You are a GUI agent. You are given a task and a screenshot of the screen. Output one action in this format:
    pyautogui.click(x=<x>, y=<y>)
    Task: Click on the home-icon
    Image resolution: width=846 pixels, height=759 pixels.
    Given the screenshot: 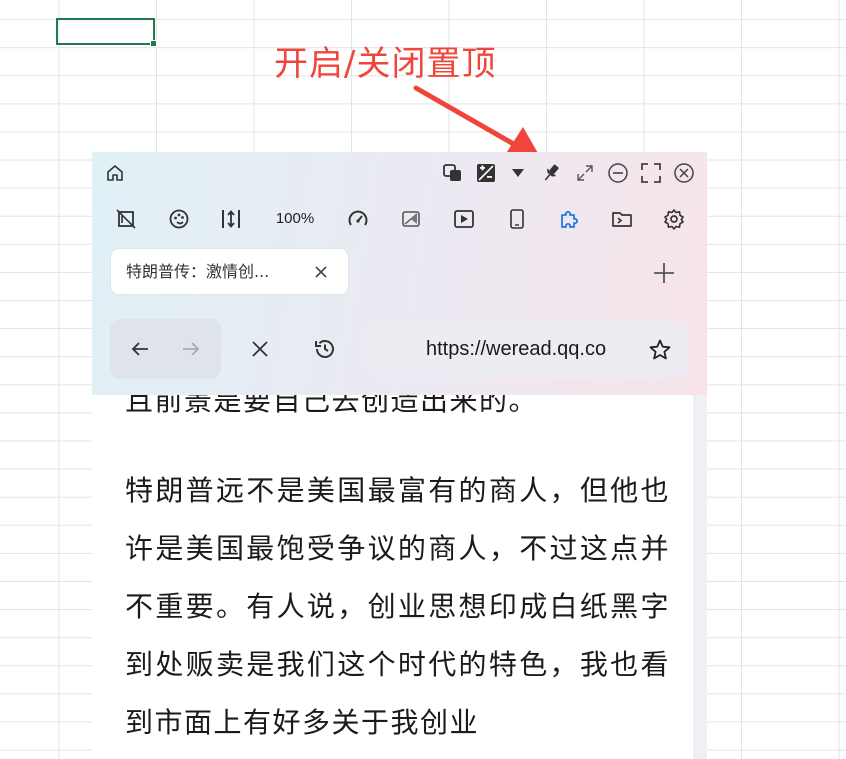 What is the action you would take?
    pyautogui.click(x=115, y=173)
    